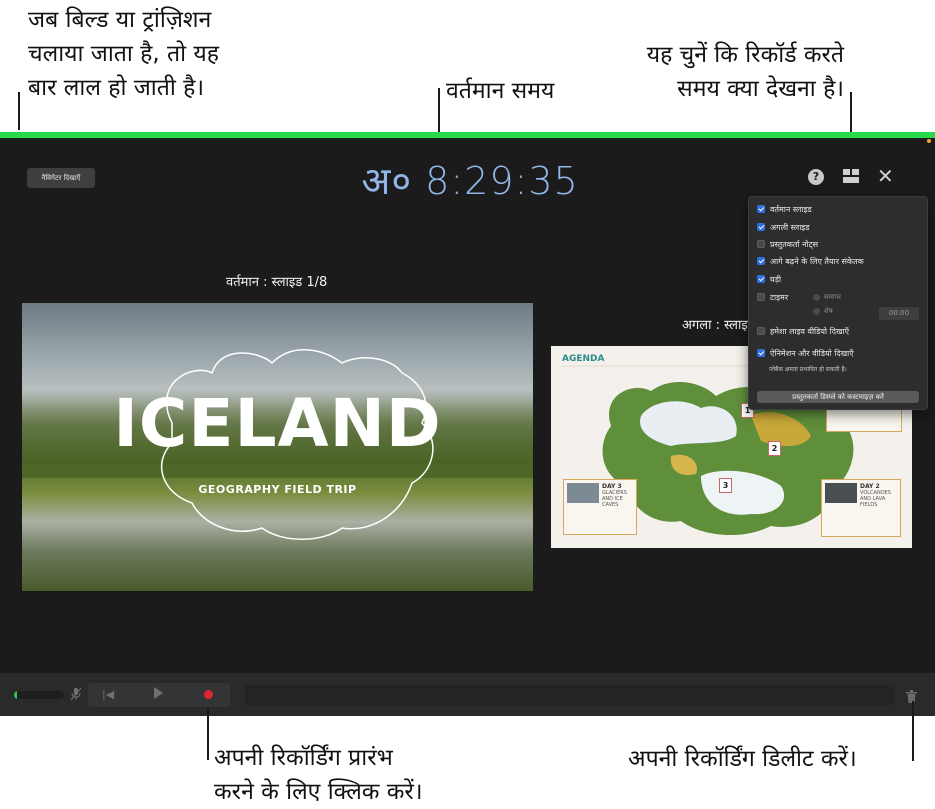 This screenshot has height=809, width=935. Describe the element at coordinates (823, 311) in the screenshot. I see `radio-remaining: शेष` at that location.